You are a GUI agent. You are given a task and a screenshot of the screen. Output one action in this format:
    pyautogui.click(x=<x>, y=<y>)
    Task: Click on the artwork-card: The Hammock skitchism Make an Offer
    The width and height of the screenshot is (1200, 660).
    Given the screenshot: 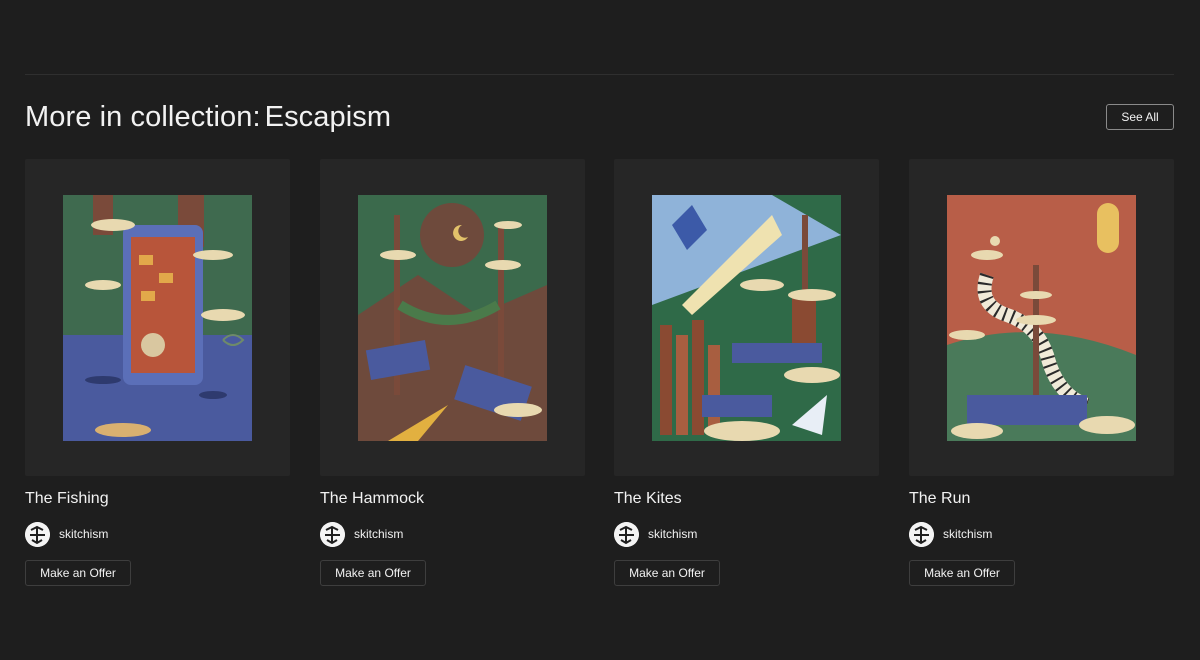 What is the action you would take?
    pyautogui.click(x=452, y=372)
    